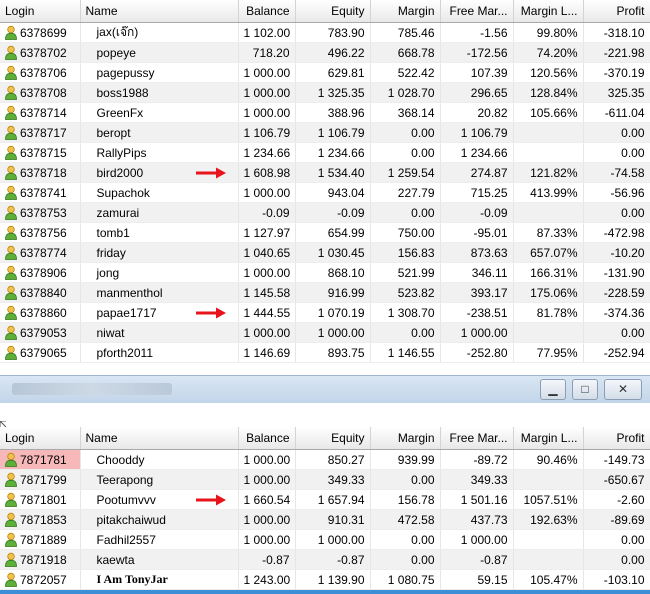  What do you see at coordinates (405, 312) in the screenshot?
I see `margin-cell: 1 308.70` at bounding box center [405, 312].